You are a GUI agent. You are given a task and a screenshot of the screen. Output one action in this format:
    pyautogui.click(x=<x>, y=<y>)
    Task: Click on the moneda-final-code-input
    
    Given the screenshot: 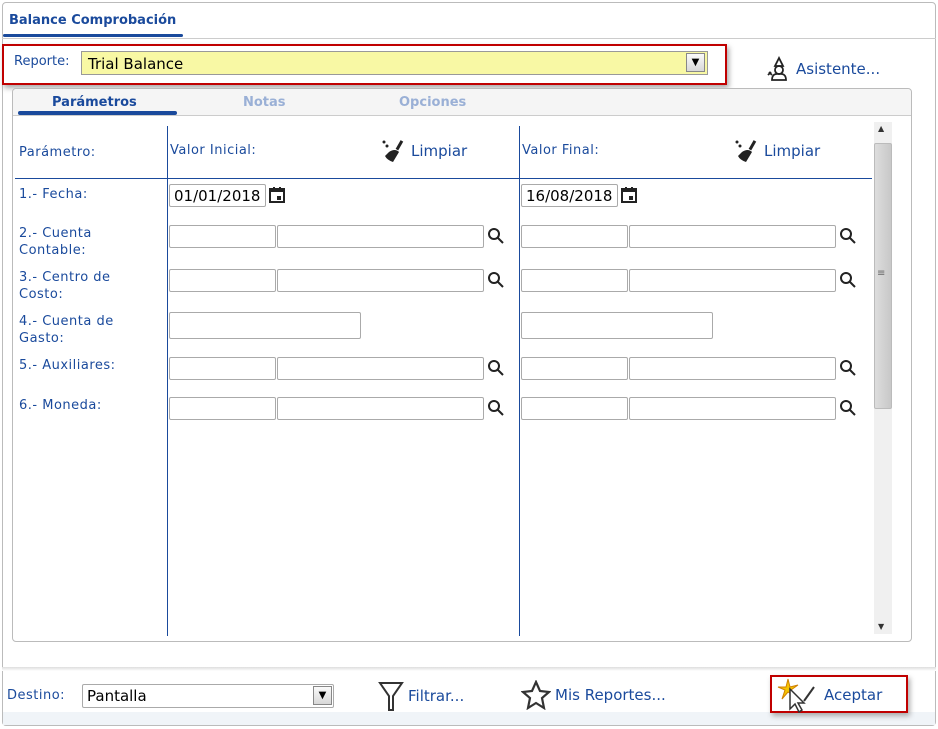 What is the action you would take?
    pyautogui.click(x=574, y=408)
    